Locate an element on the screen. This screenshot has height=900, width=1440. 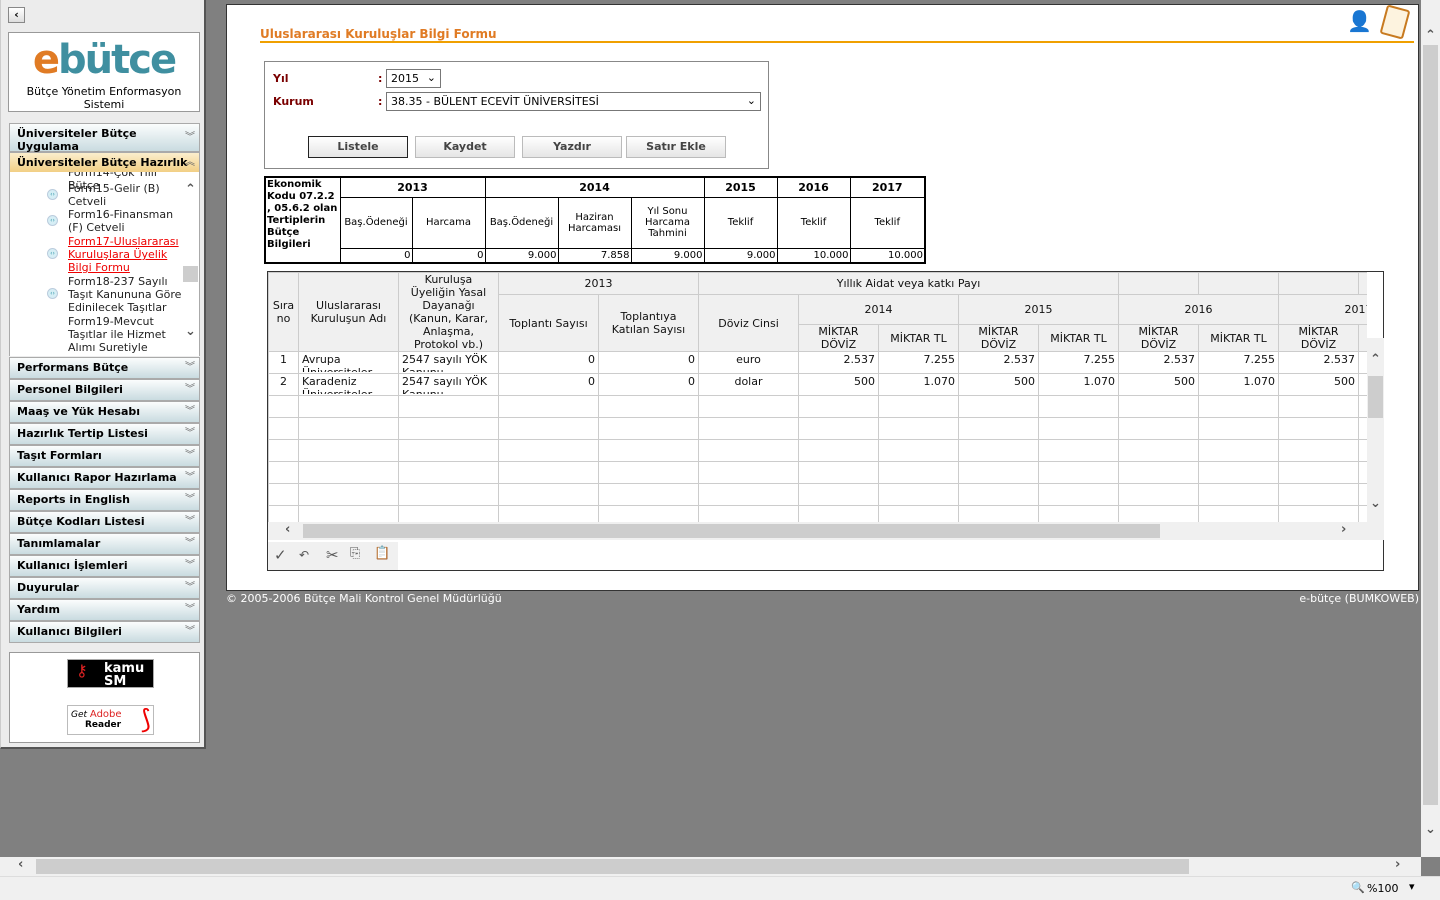
zoom-level: %100 is located at coordinates (1382, 888).